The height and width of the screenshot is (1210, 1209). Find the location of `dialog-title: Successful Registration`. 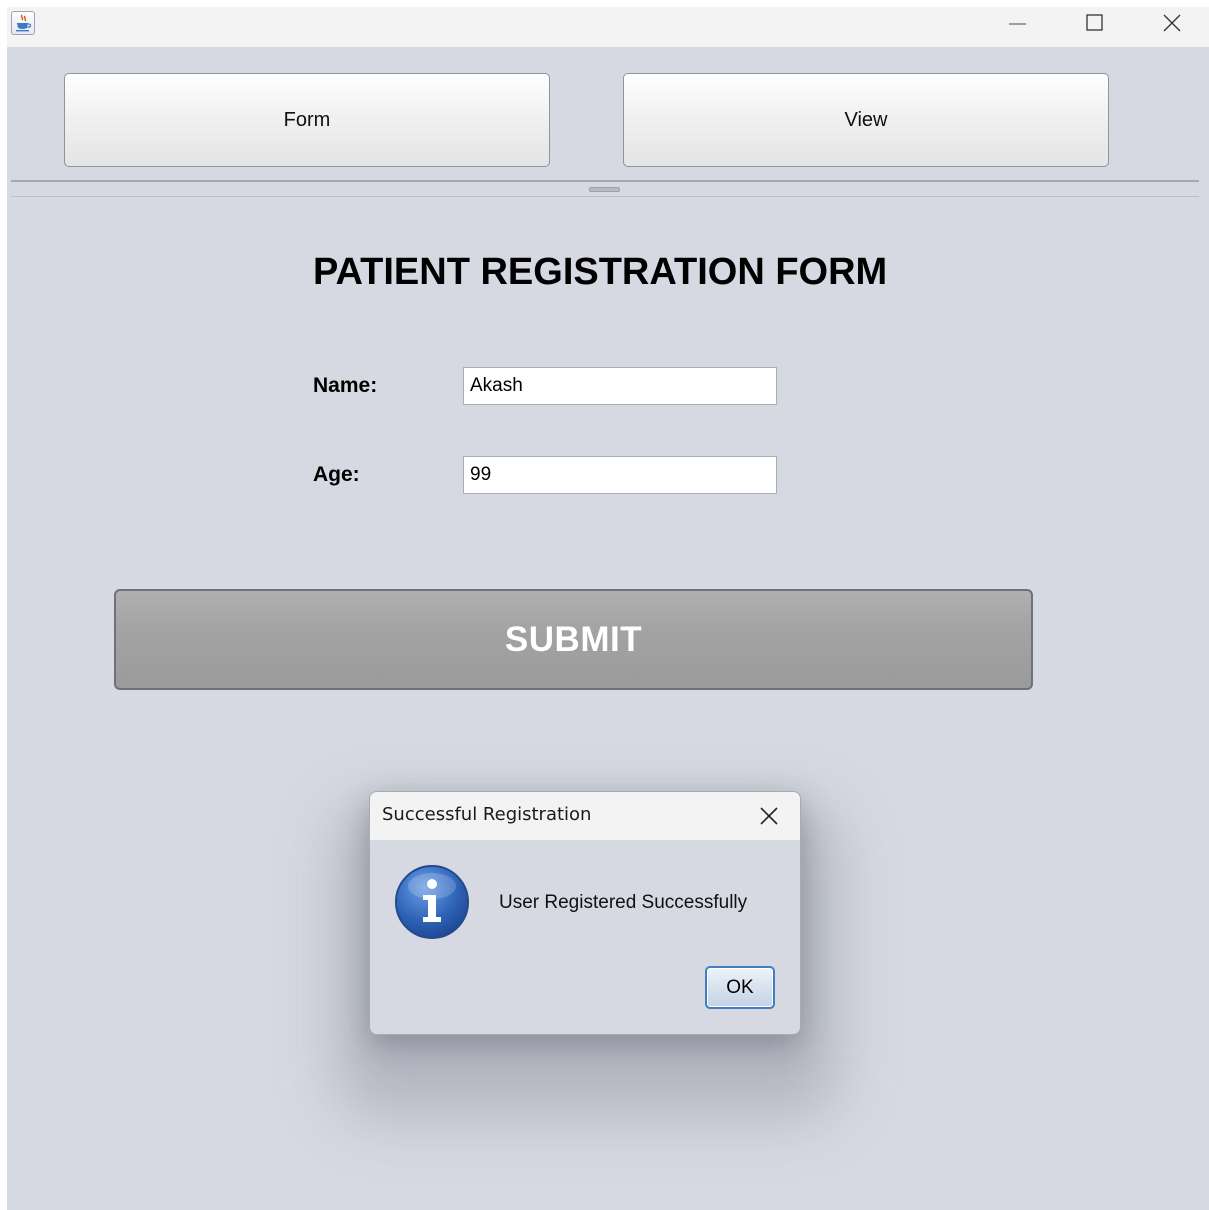

dialog-title: Successful Registration is located at coordinates (487, 814).